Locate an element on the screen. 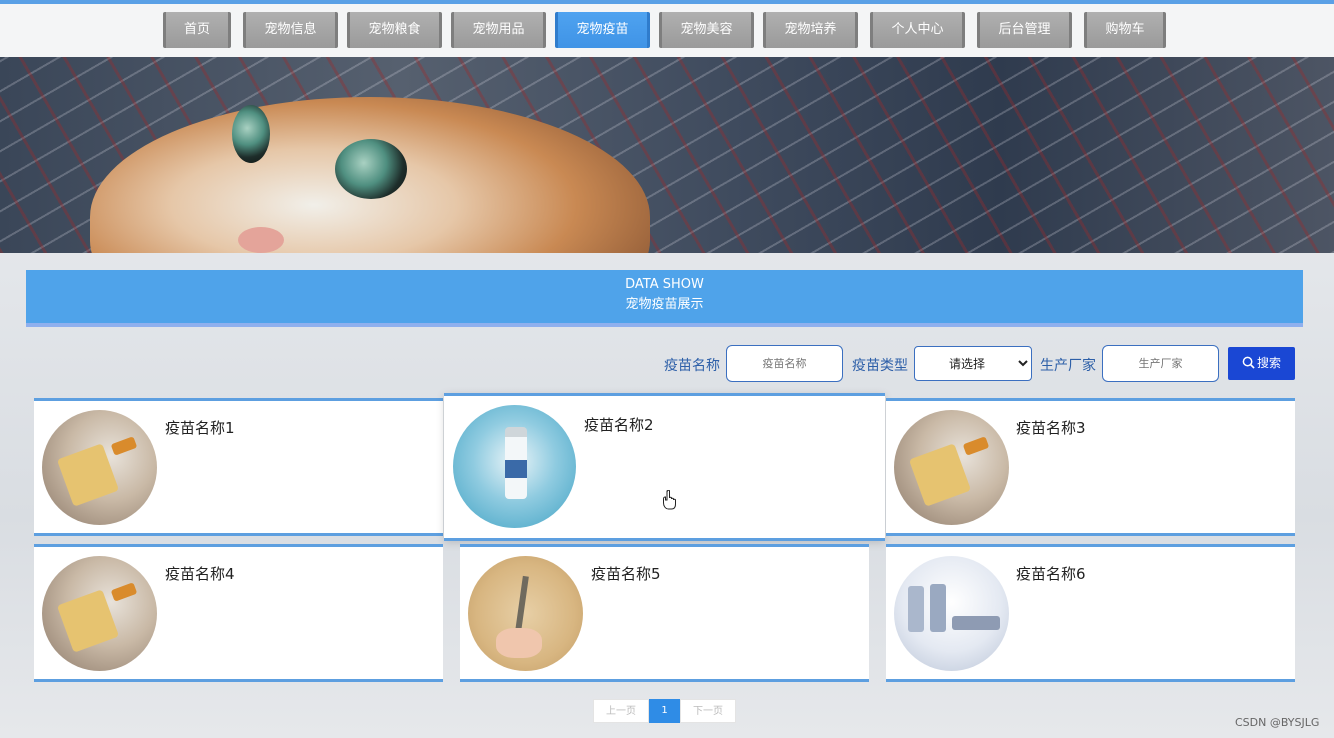 The width and height of the screenshot is (1334, 738). vaccine-card-1: 疫苗名称1 is located at coordinates (238, 467).